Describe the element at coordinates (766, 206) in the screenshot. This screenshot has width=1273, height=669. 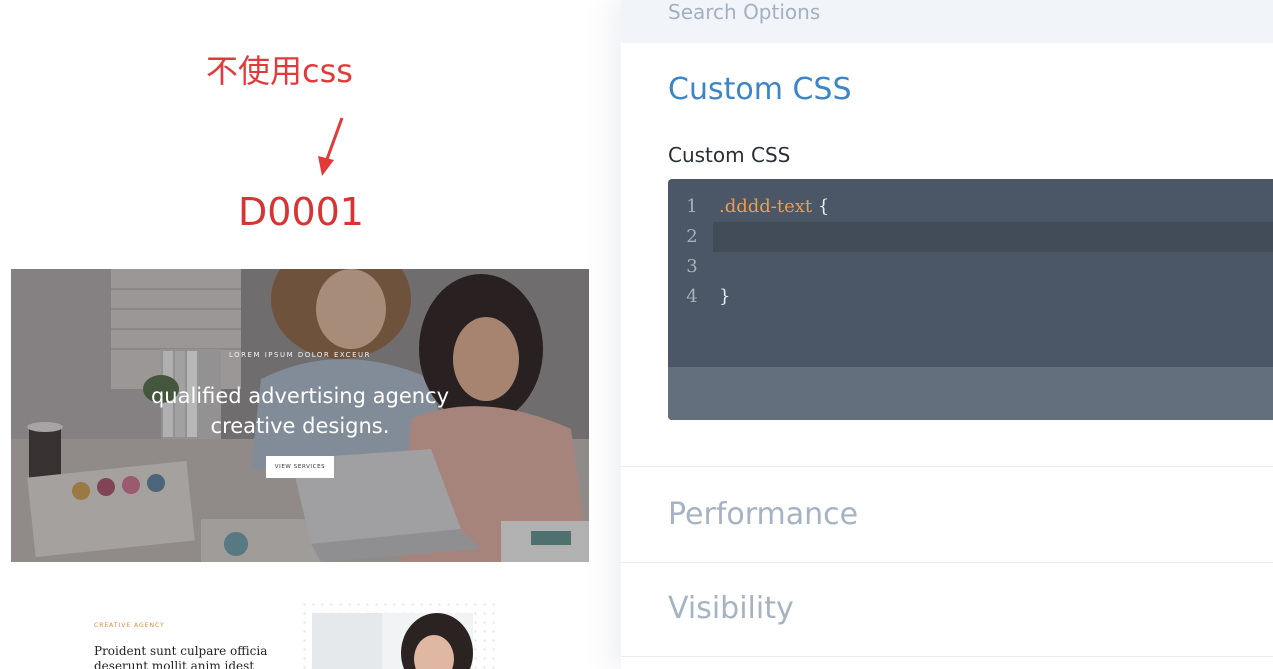
I see `css-selector: .dddd-text` at that location.